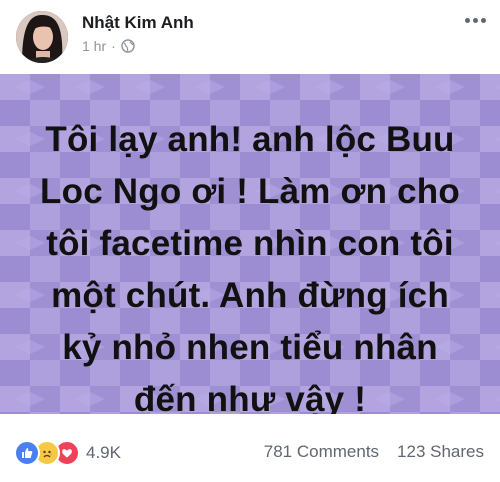  Describe the element at coordinates (108, 46) in the screenshot. I see `post-meta: 1 hr ·` at that location.